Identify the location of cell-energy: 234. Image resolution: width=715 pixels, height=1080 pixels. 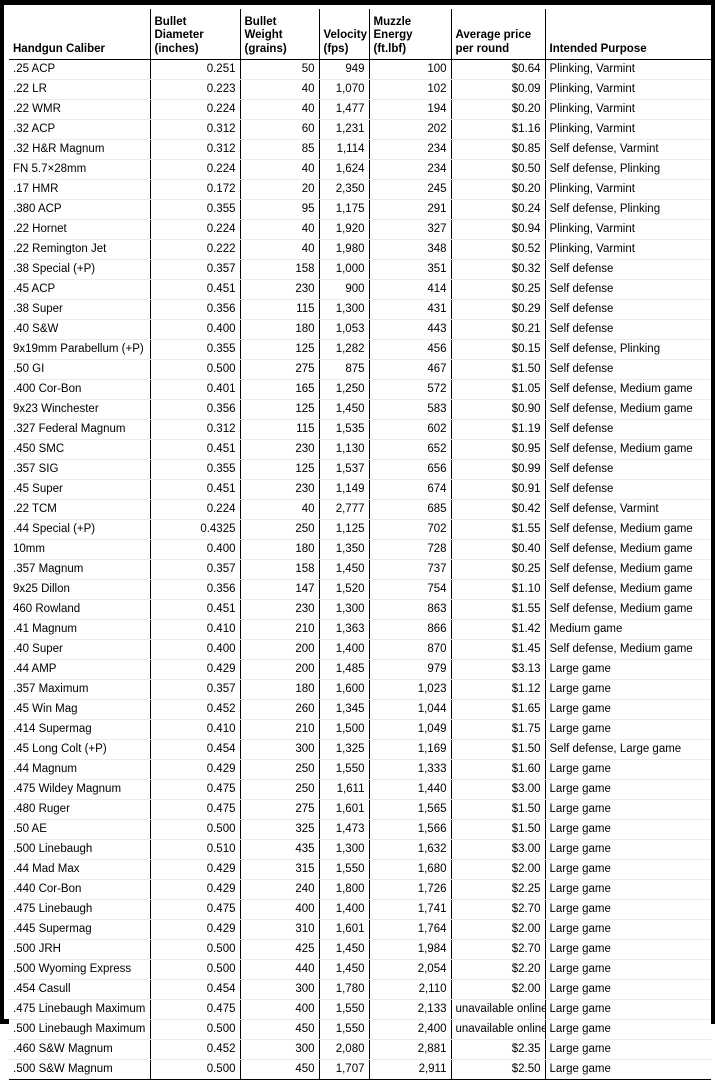
(410, 169).